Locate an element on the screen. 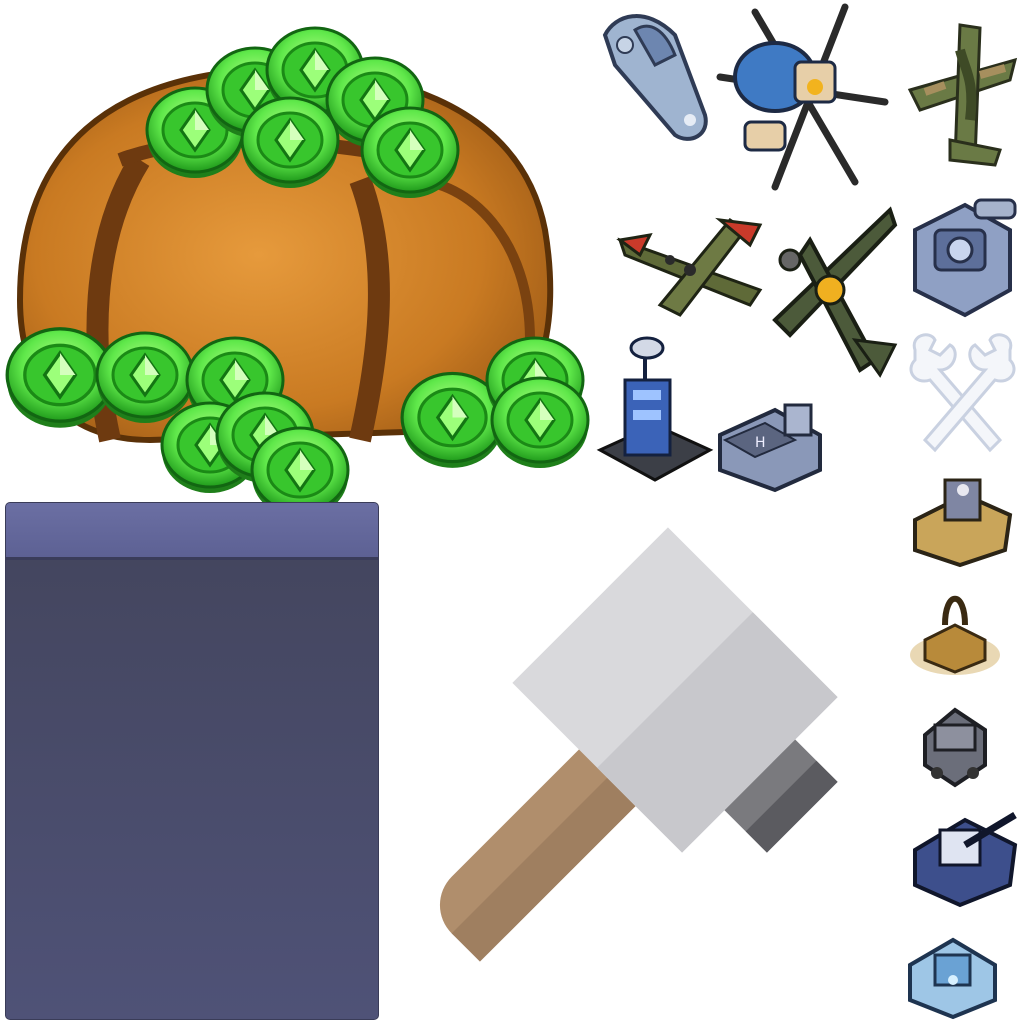 The height and width of the screenshot is (1024, 1024). wrenches is located at coordinates (962, 392).